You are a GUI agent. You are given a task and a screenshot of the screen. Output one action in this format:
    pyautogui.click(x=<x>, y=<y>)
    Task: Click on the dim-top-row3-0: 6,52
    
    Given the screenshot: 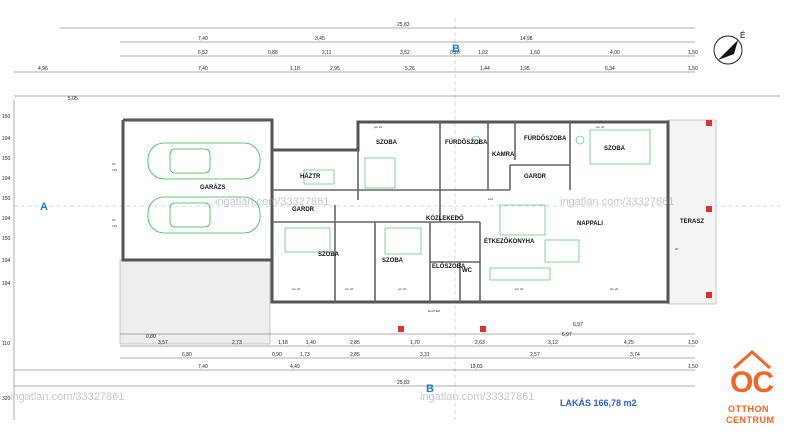 What is the action you would take?
    pyautogui.click(x=203, y=53)
    